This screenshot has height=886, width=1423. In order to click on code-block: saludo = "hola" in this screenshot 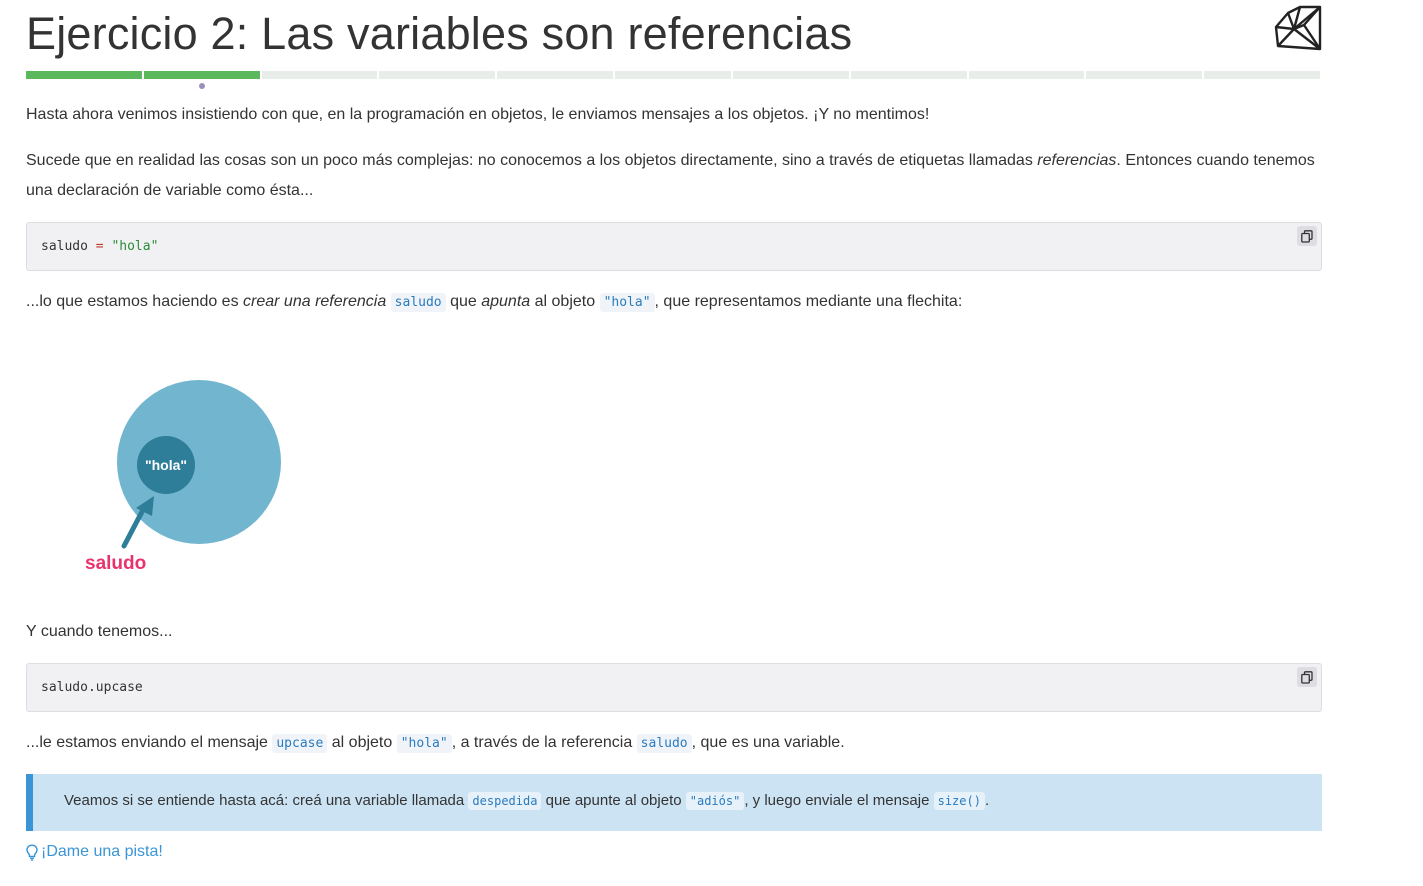, I will do `click(674, 246)`.